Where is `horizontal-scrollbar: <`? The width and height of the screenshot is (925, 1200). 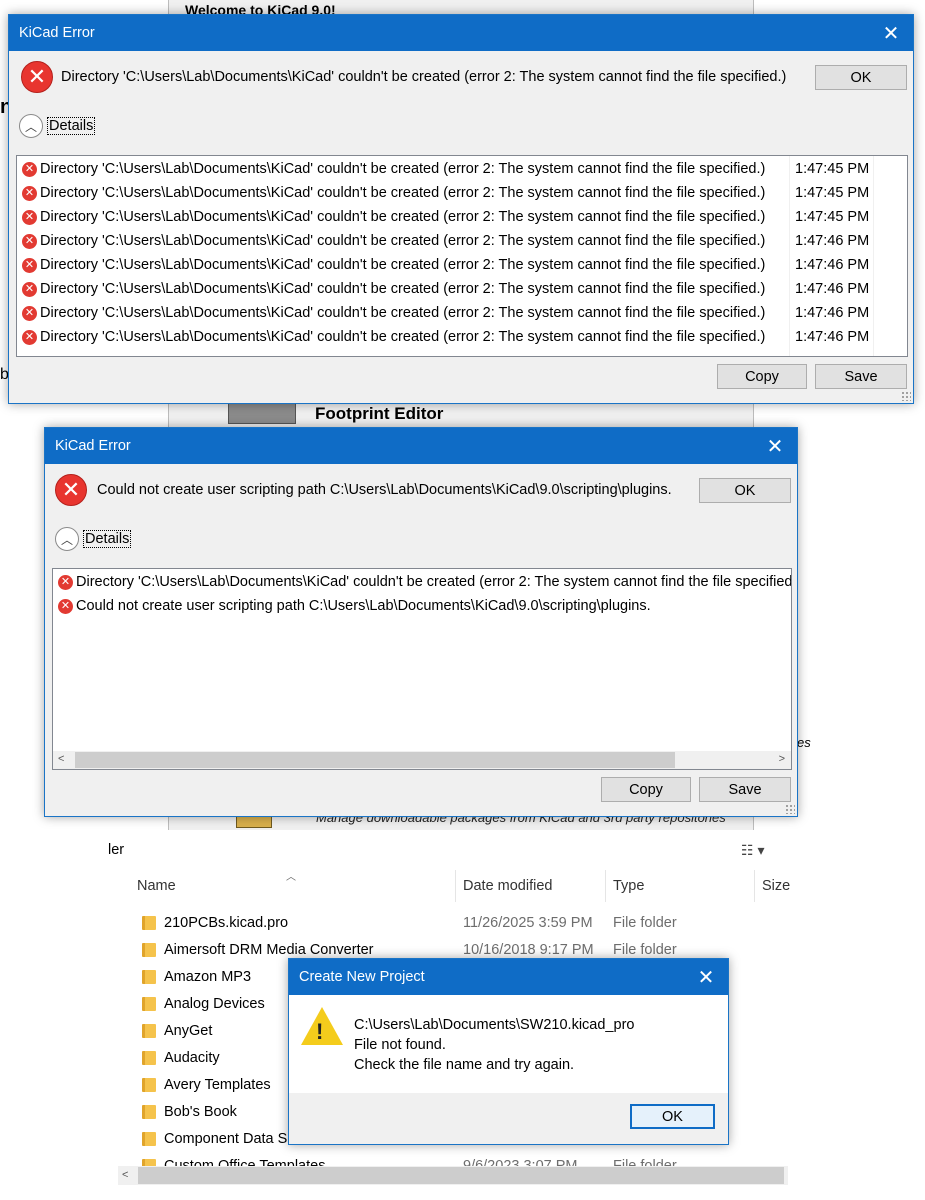 horizontal-scrollbar: < is located at coordinates (453, 1175).